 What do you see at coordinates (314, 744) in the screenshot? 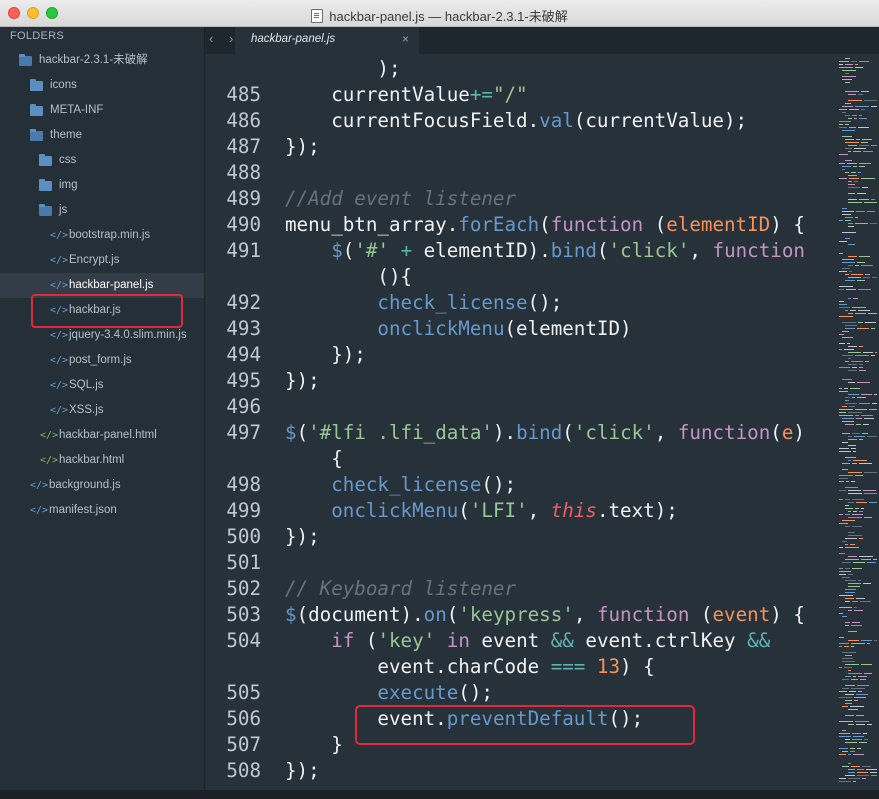
I see `code-token: }` at bounding box center [314, 744].